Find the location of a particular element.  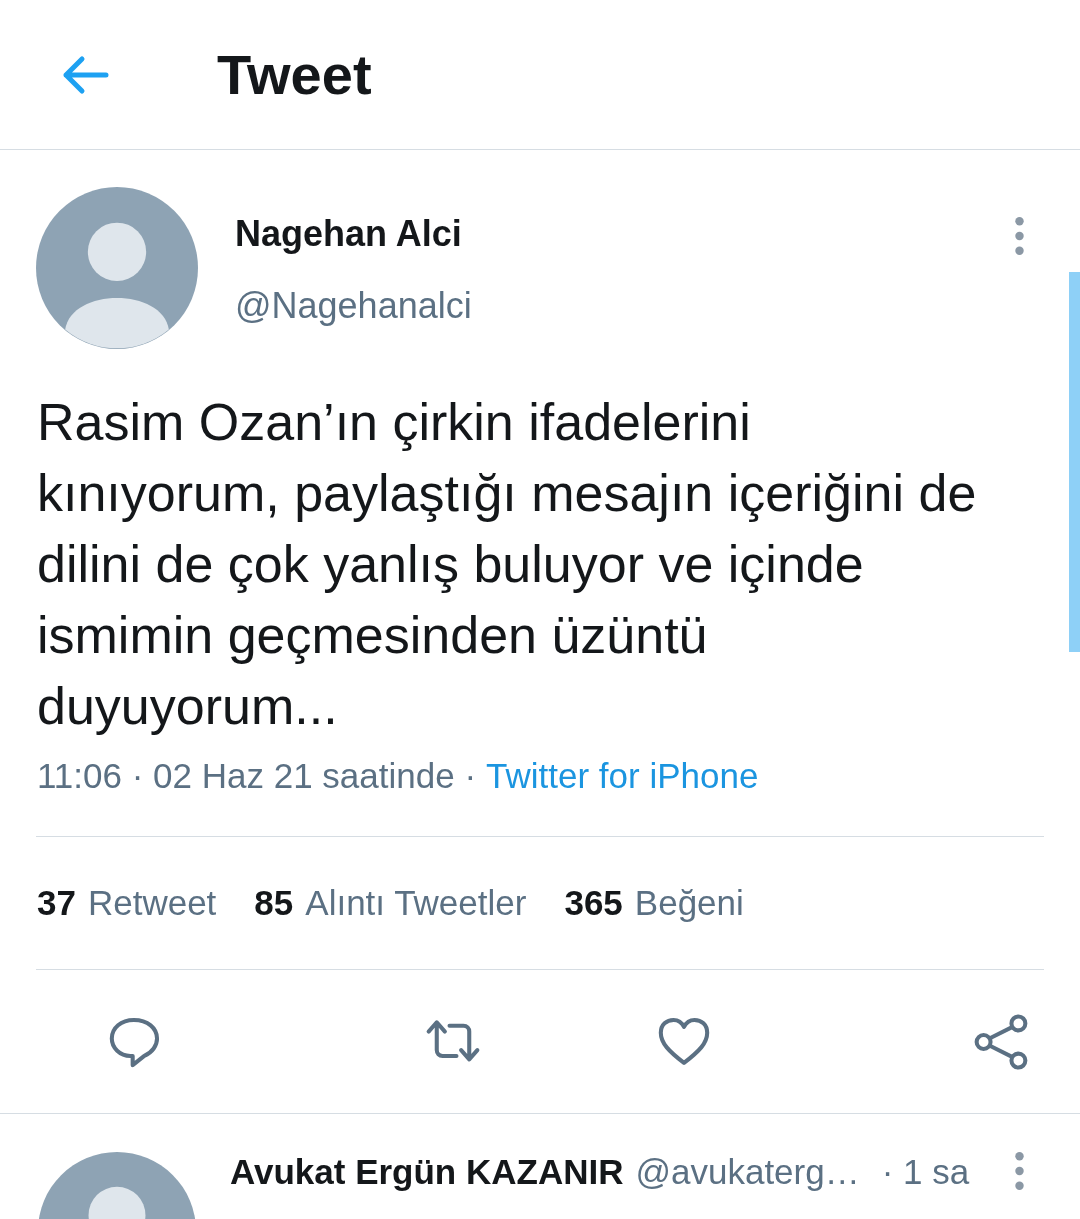

author-name: Nagehan Alci is located at coordinates (625, 234).